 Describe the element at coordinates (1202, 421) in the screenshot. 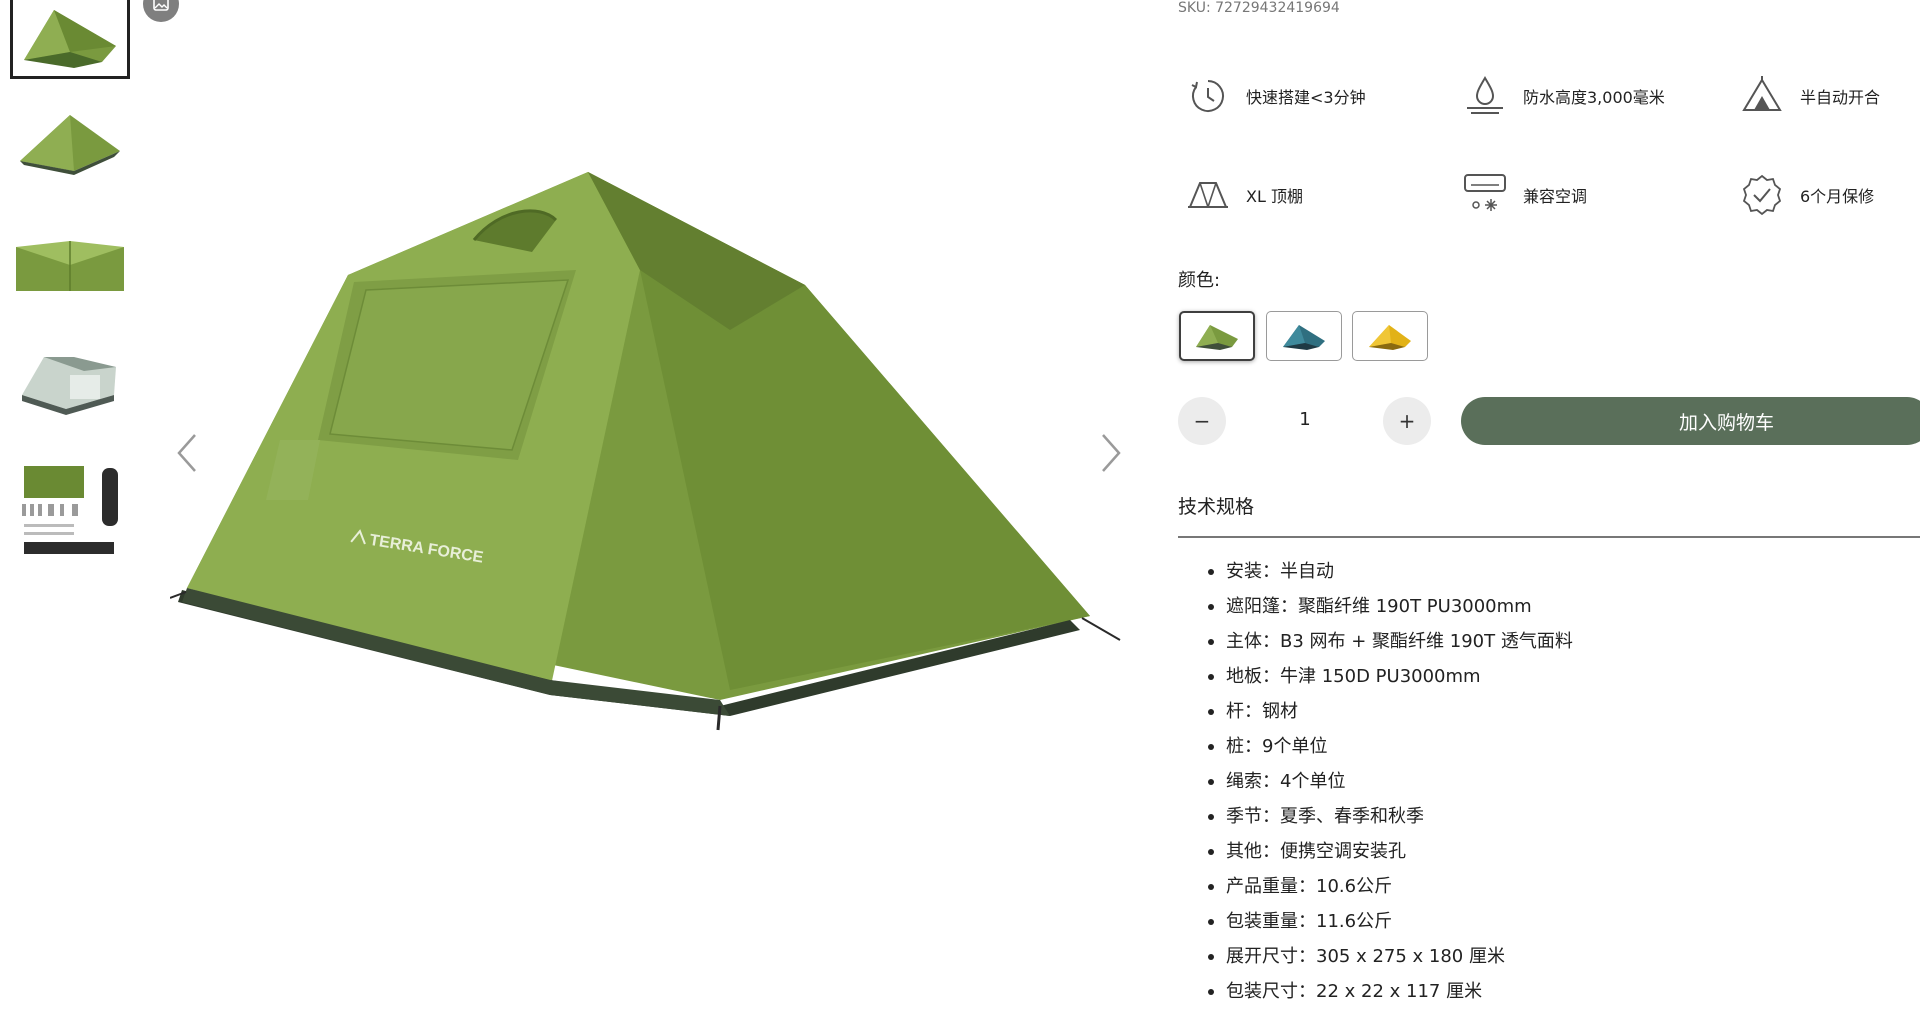

I see `quantity-decrease-button: −` at that location.